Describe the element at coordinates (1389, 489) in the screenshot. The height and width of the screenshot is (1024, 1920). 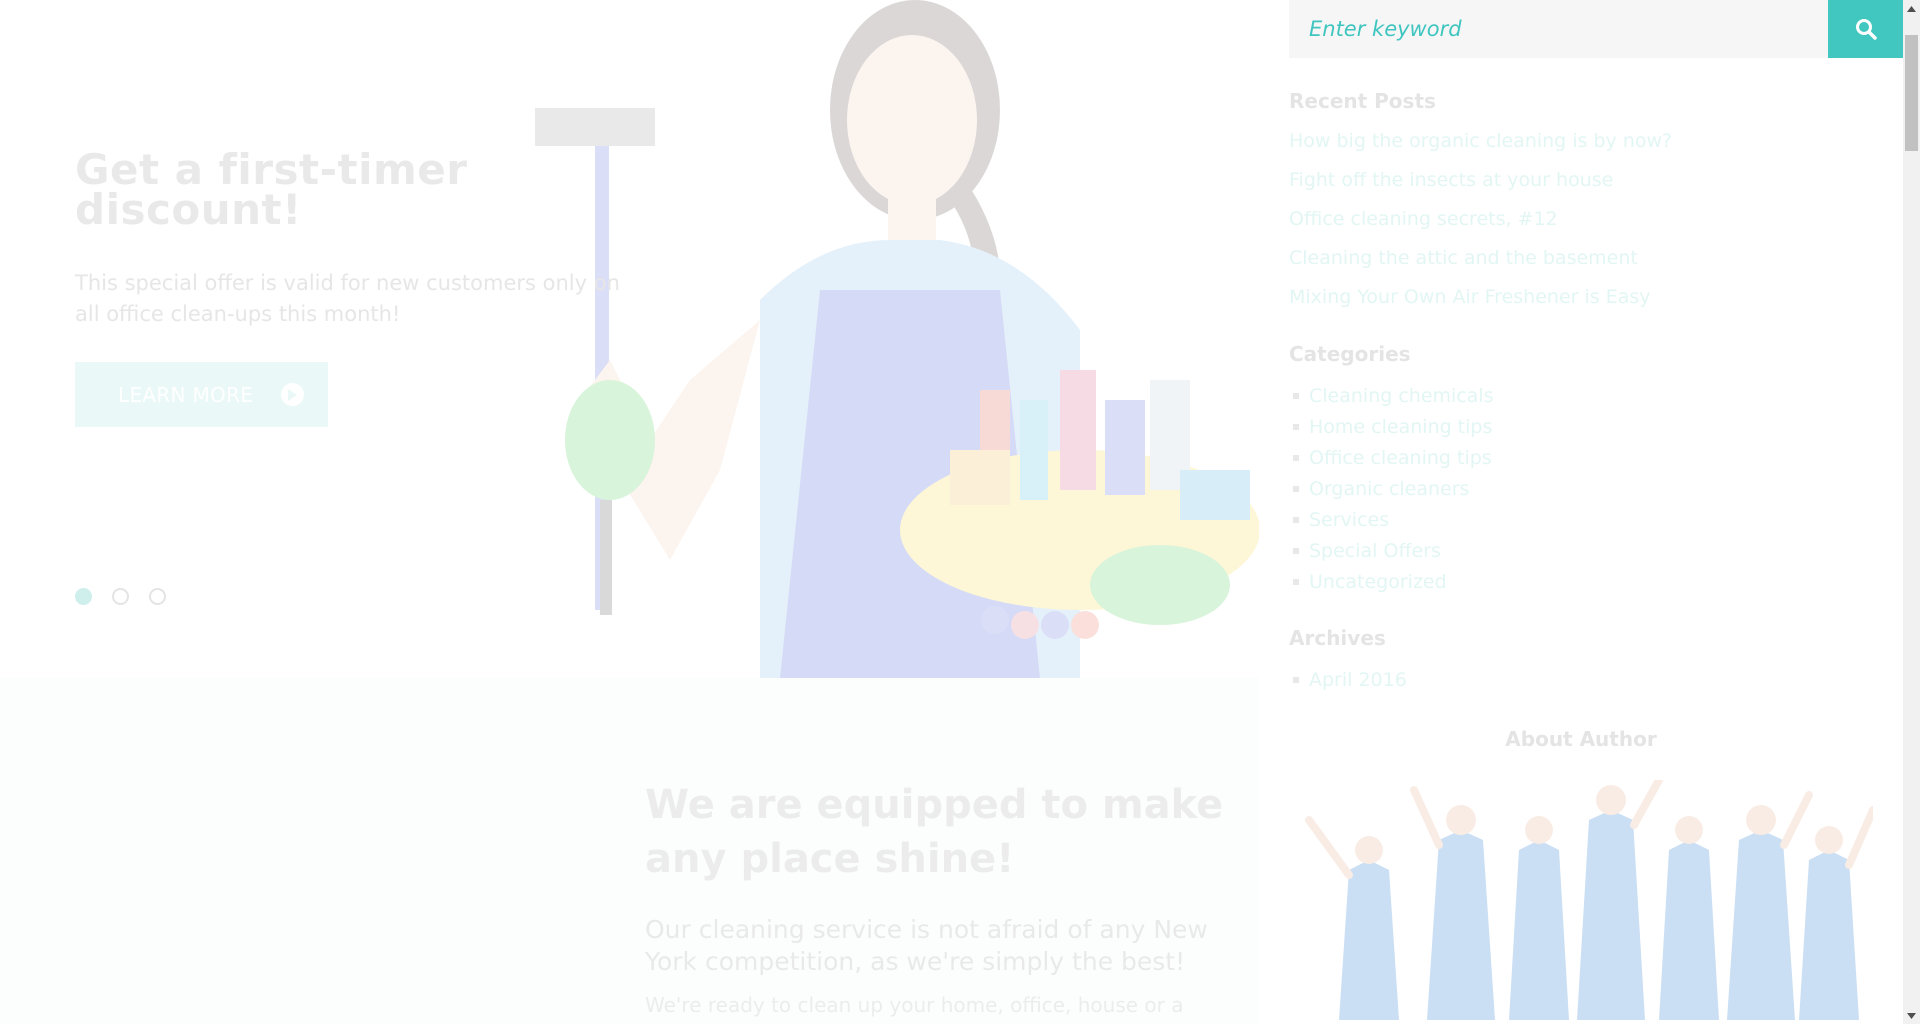
I see `category-label: Organic cleaners` at that location.